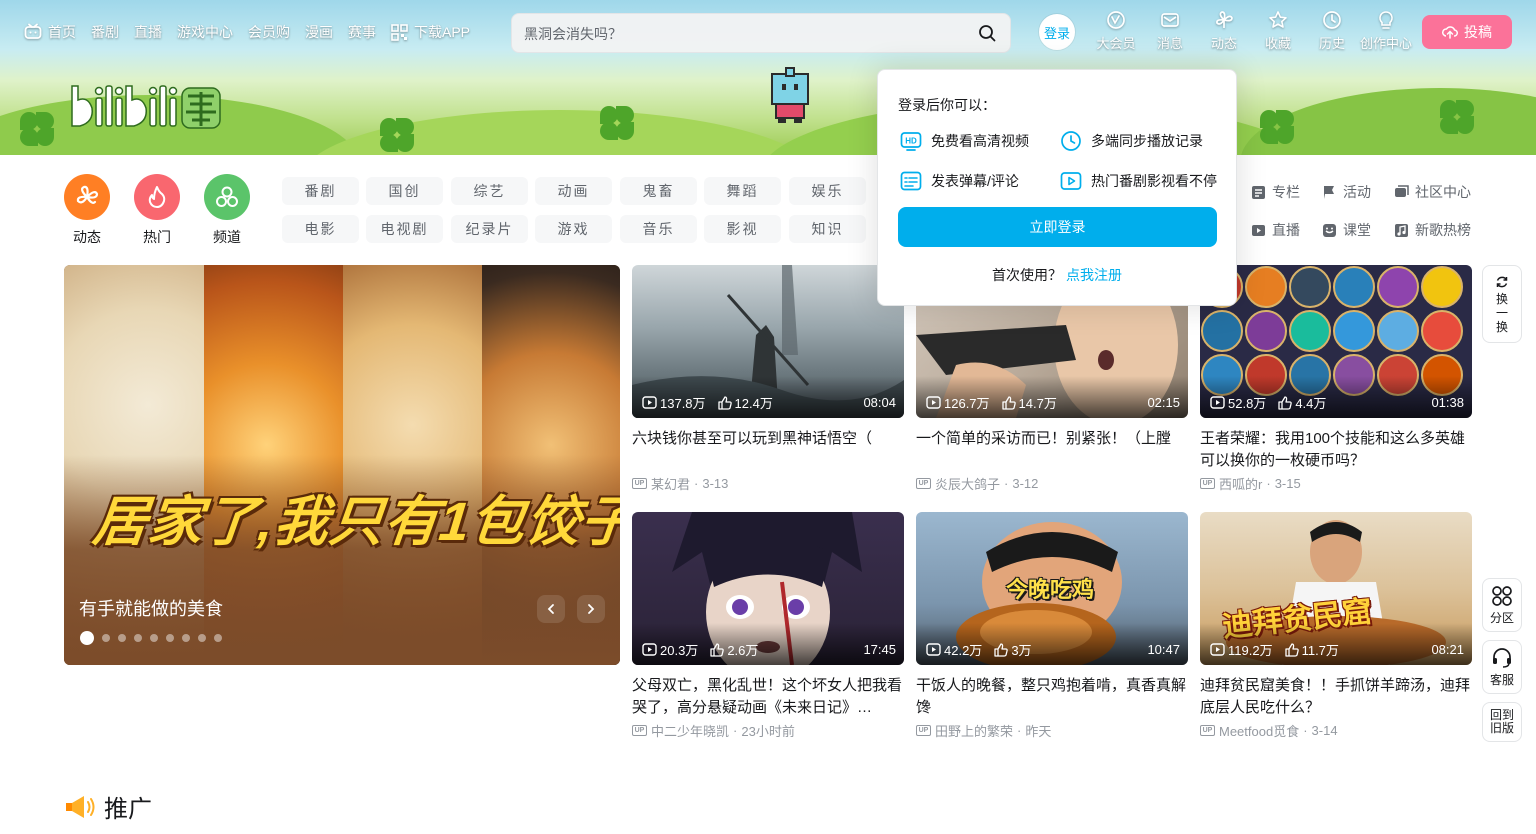  I want to click on chip-music: 音乐, so click(658, 229).